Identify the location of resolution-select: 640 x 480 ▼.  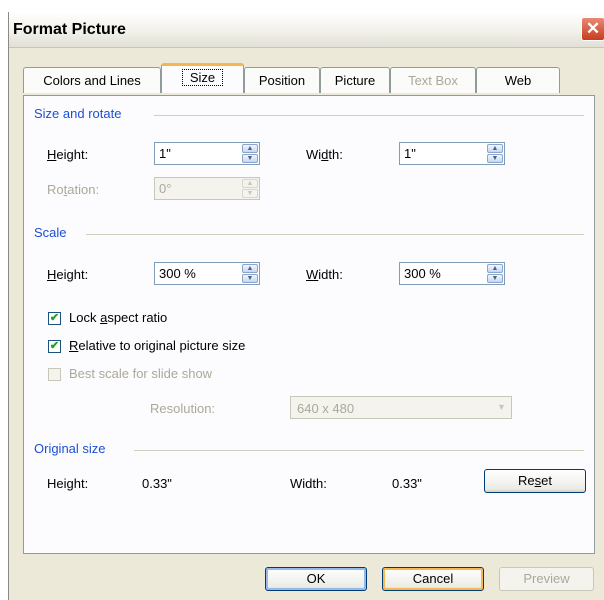
(401, 407).